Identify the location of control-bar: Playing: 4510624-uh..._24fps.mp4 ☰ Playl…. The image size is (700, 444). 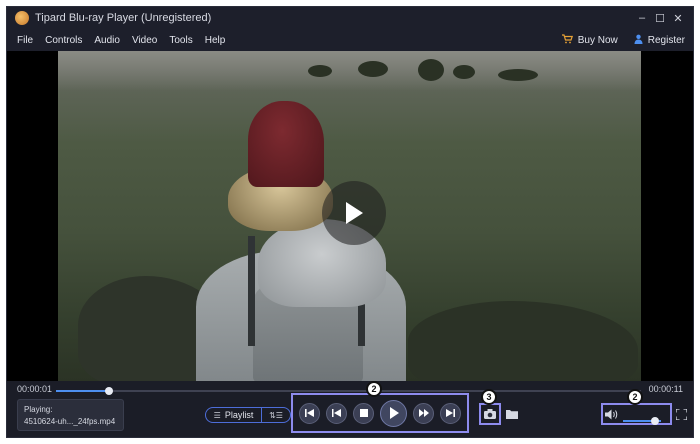
(350, 410).